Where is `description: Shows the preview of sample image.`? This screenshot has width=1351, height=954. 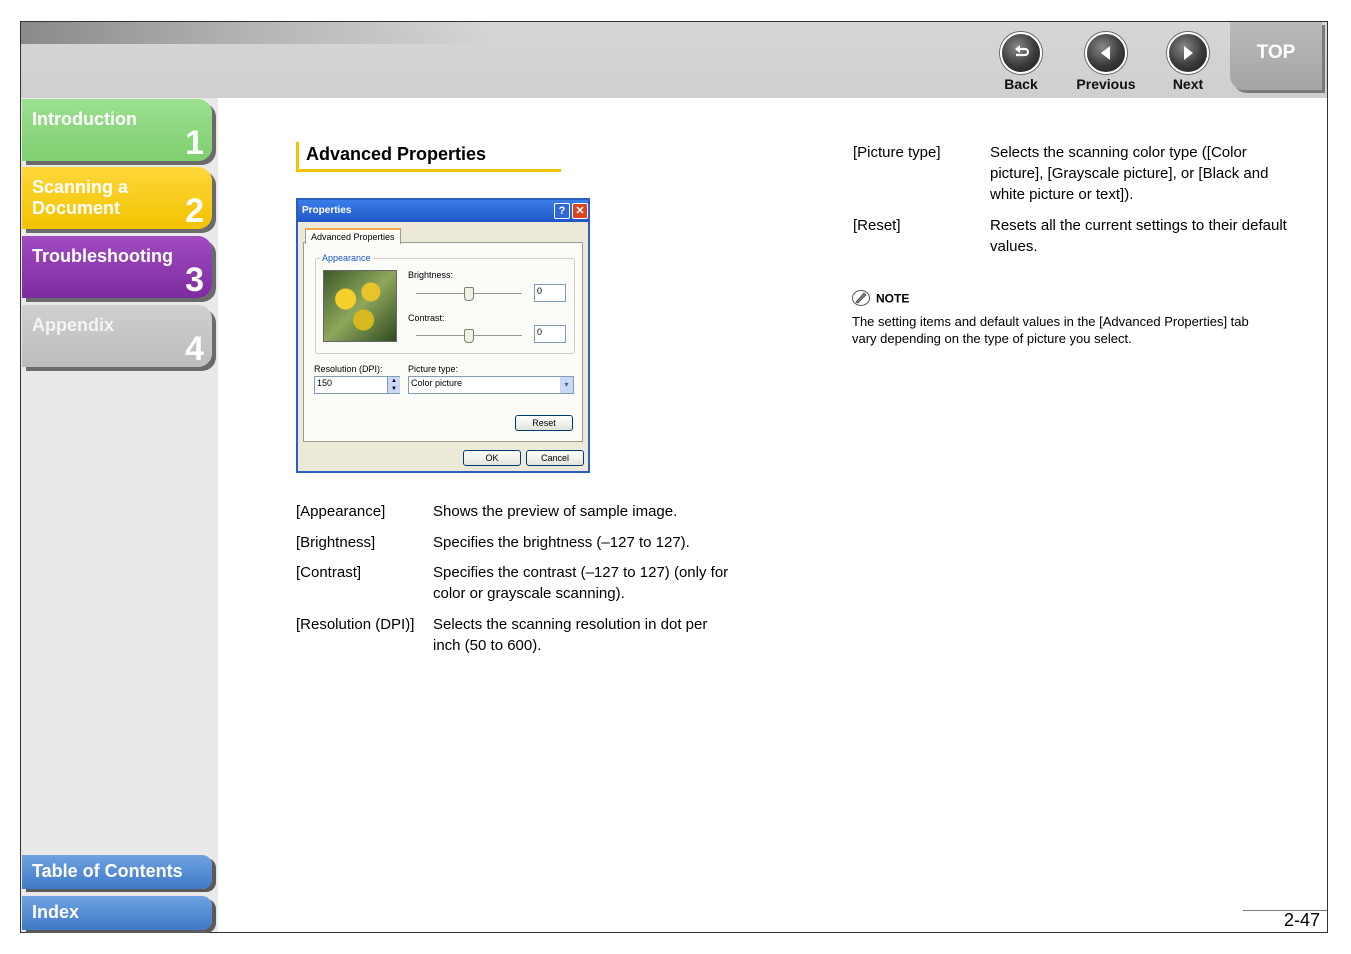 description: Shows the preview of sample image. is located at coordinates (555, 511).